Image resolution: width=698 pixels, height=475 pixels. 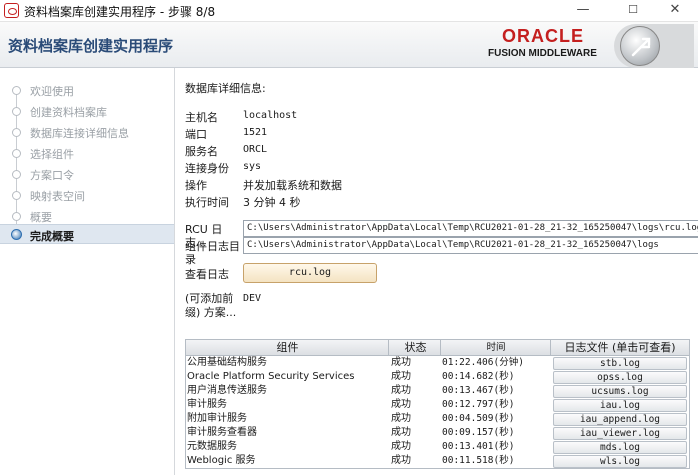 I want to click on step-label: 选择组件, so click(x=52, y=154).